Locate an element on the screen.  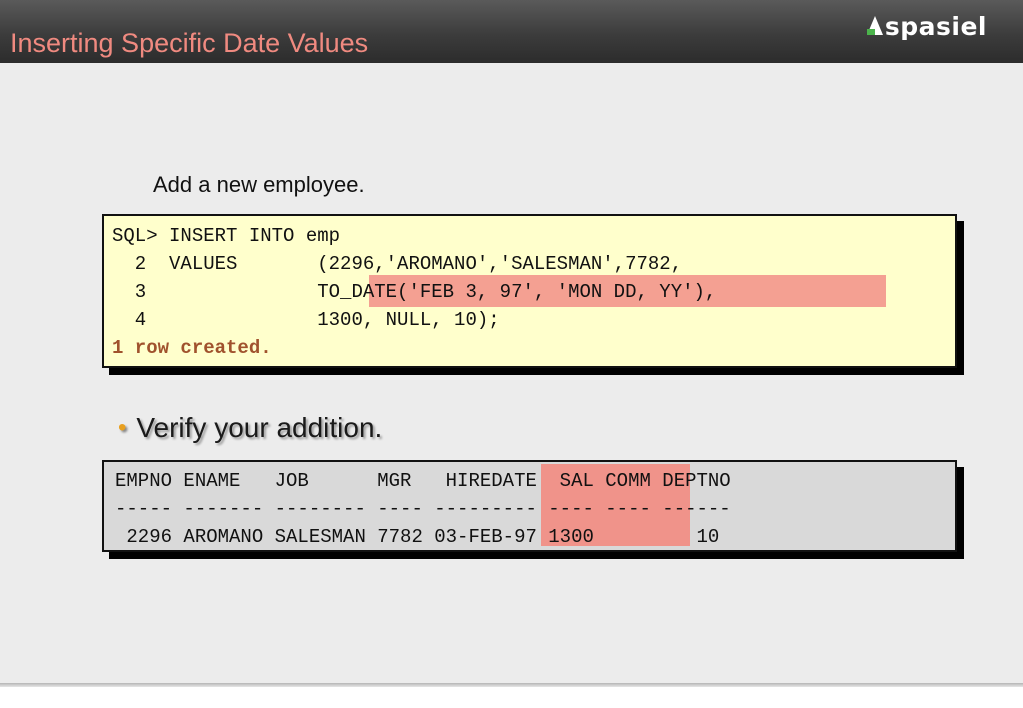
intro-text: Add a new employee. is located at coordinates (259, 184).